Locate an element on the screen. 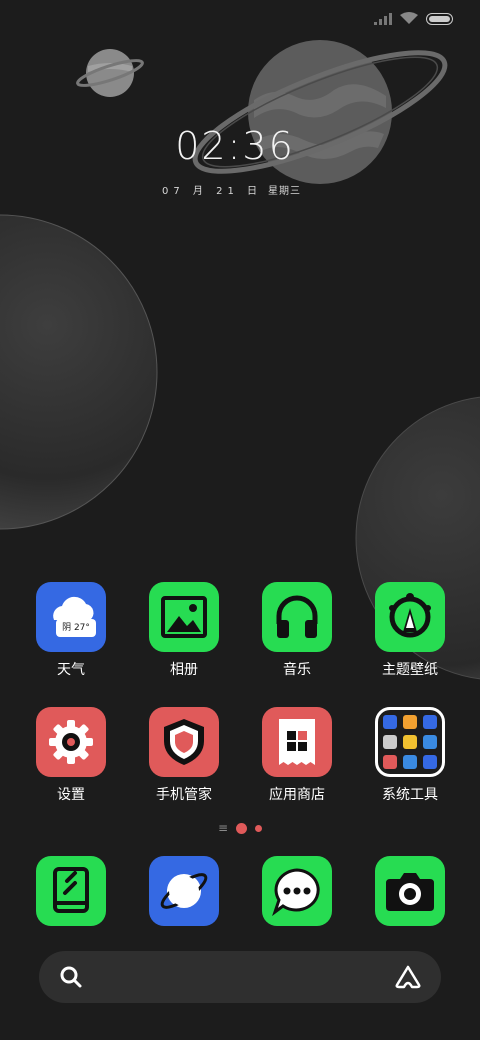 Image resolution: width=480 pixels, height=1040 pixels. dock-camera is located at coordinates (410, 891).